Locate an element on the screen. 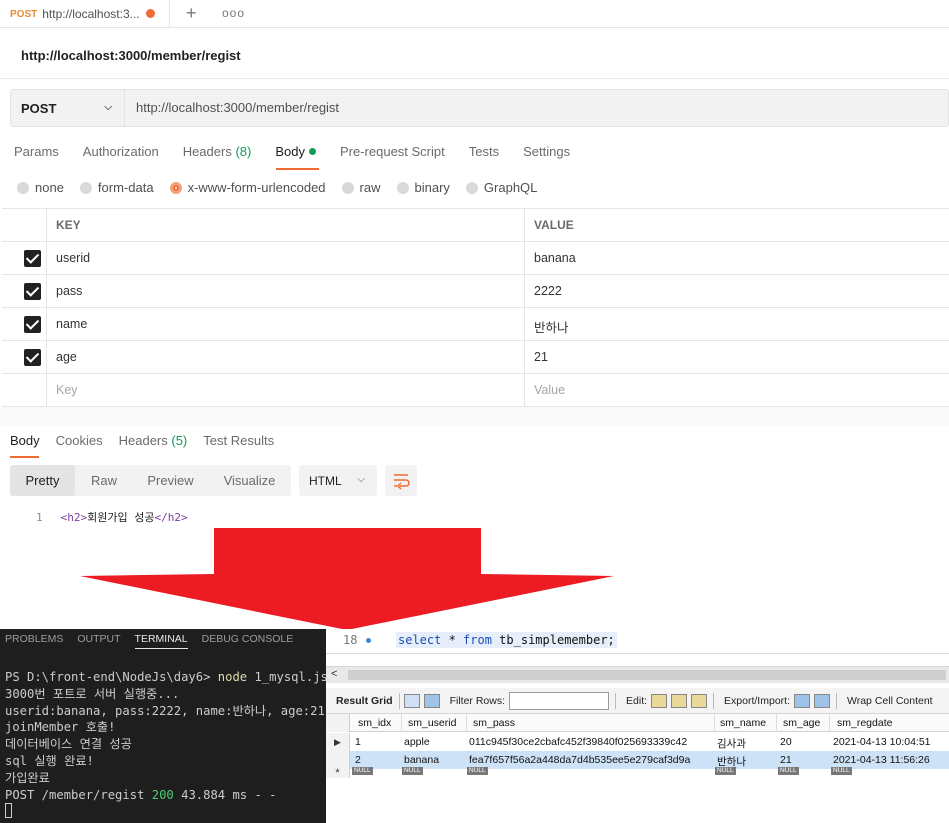 The height and width of the screenshot is (823, 949). radio-label: GraphQL is located at coordinates (510, 187).